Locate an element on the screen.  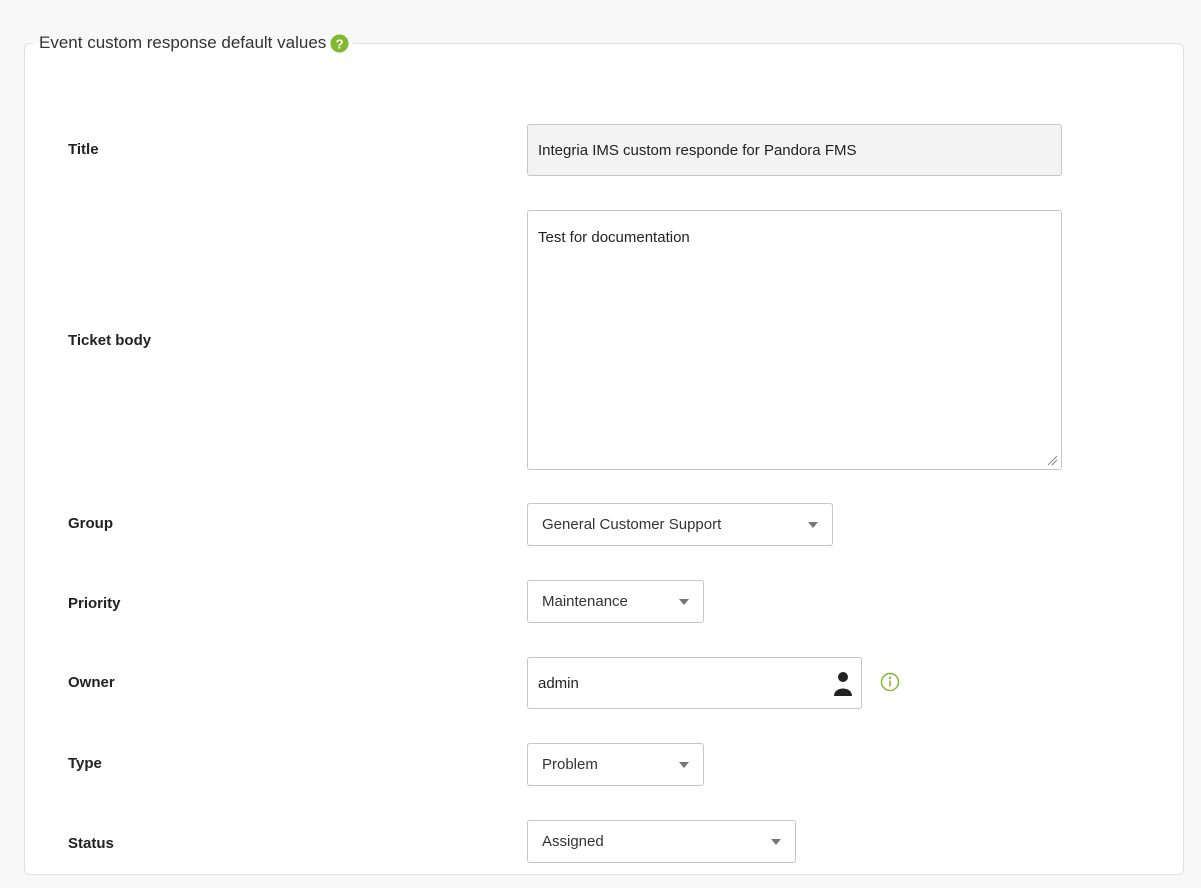
help-icon: ? is located at coordinates (339, 43).